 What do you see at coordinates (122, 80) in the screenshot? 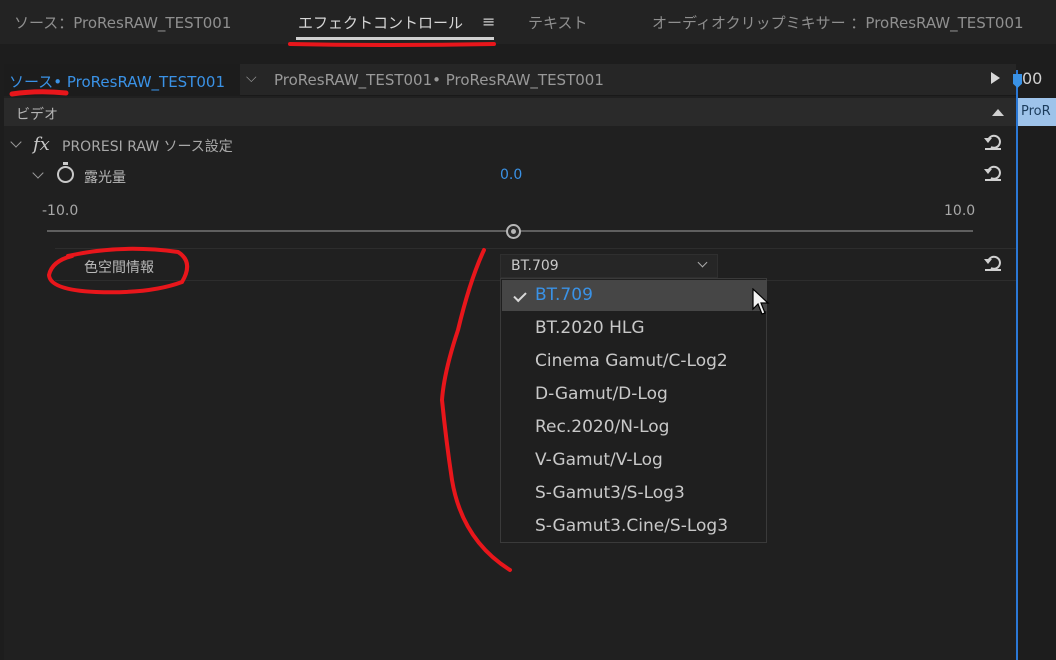
I see `master-clip-tab: ソース• ProResRAW_TEST001` at bounding box center [122, 80].